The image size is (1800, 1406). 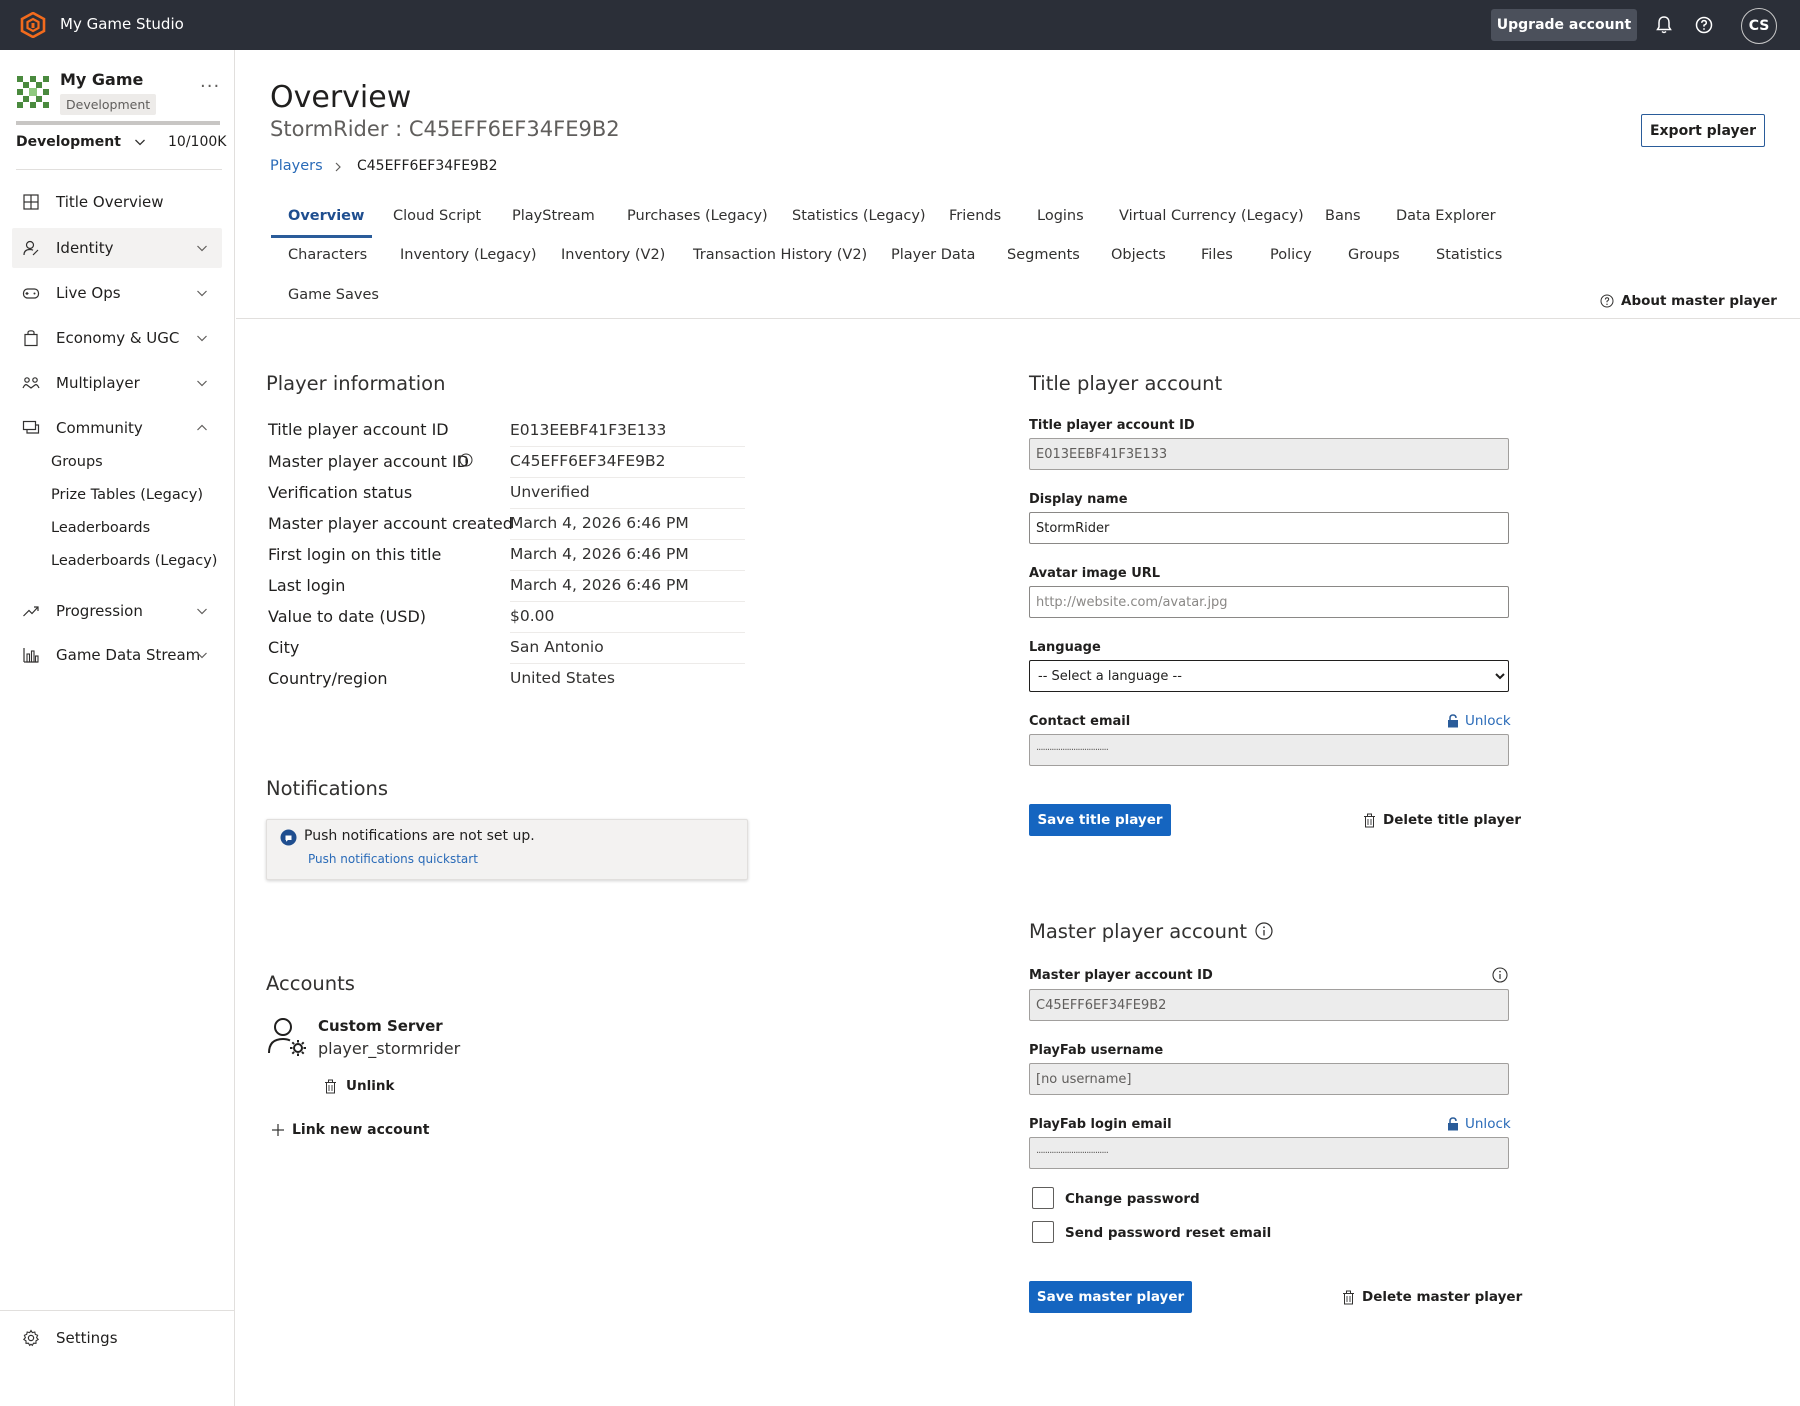 What do you see at coordinates (553, 216) in the screenshot?
I see `tab-playstream: PlayStream` at bounding box center [553, 216].